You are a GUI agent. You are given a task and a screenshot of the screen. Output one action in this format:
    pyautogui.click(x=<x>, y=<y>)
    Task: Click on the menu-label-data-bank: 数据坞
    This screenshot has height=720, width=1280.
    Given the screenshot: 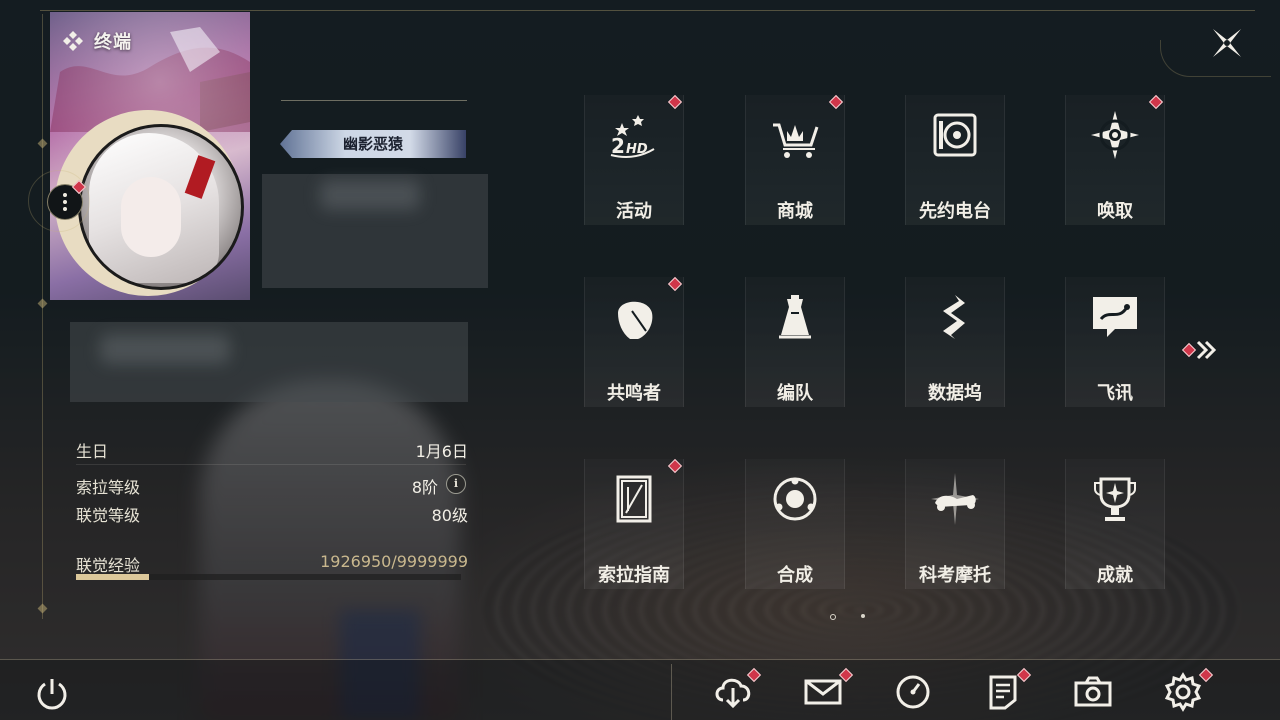 What is the action you would take?
    pyautogui.click(x=955, y=393)
    